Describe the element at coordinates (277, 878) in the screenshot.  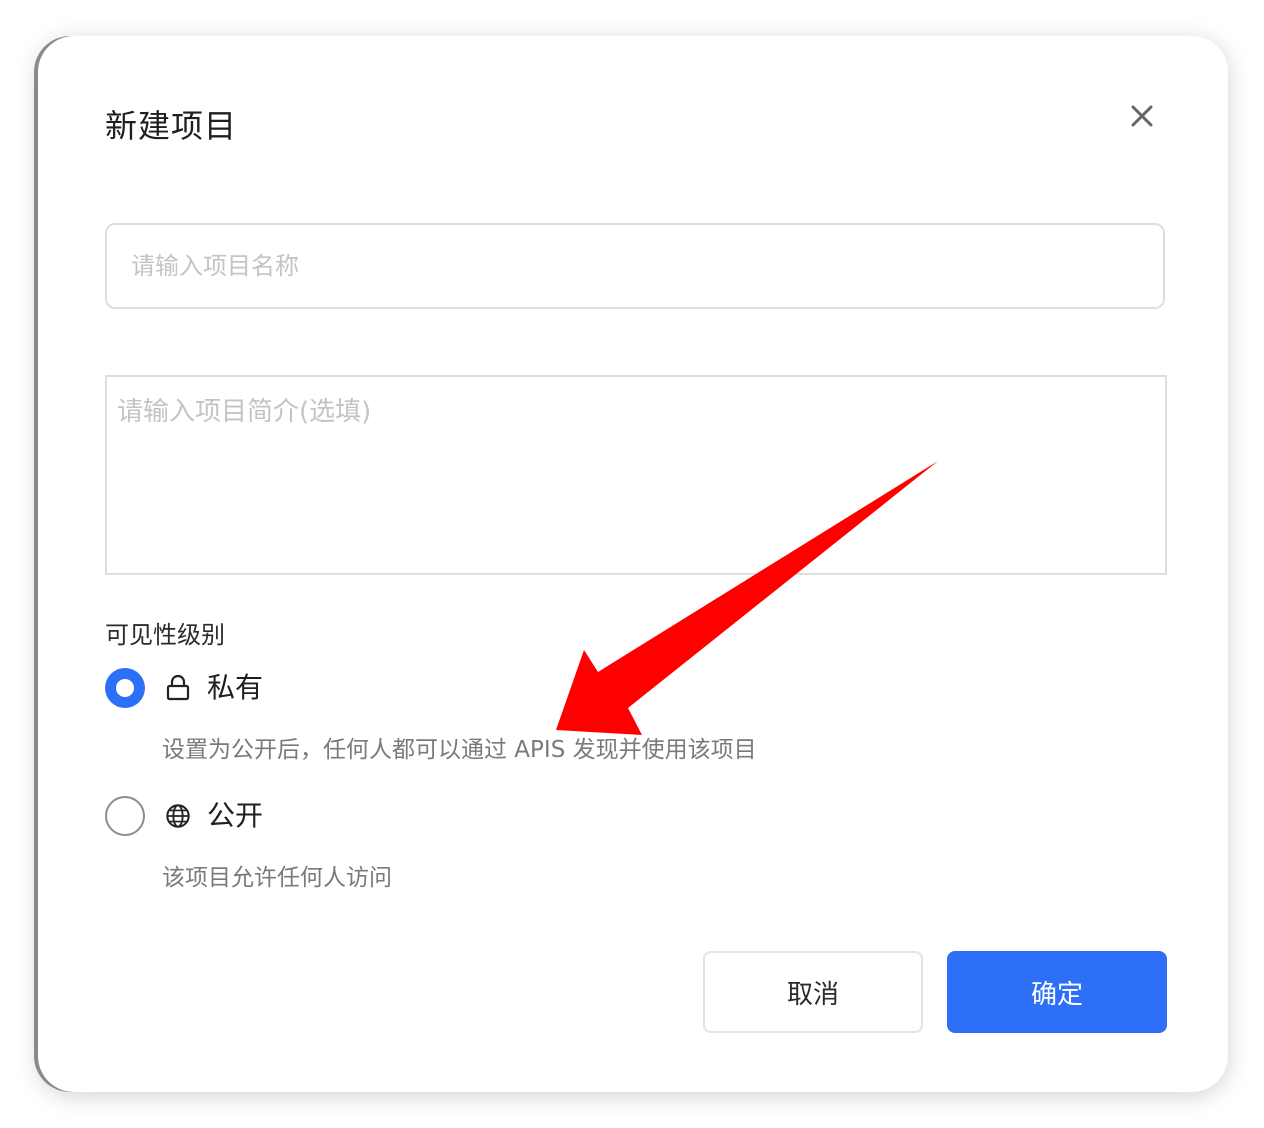
I see `public-description: 该项目允许任何人访问` at that location.